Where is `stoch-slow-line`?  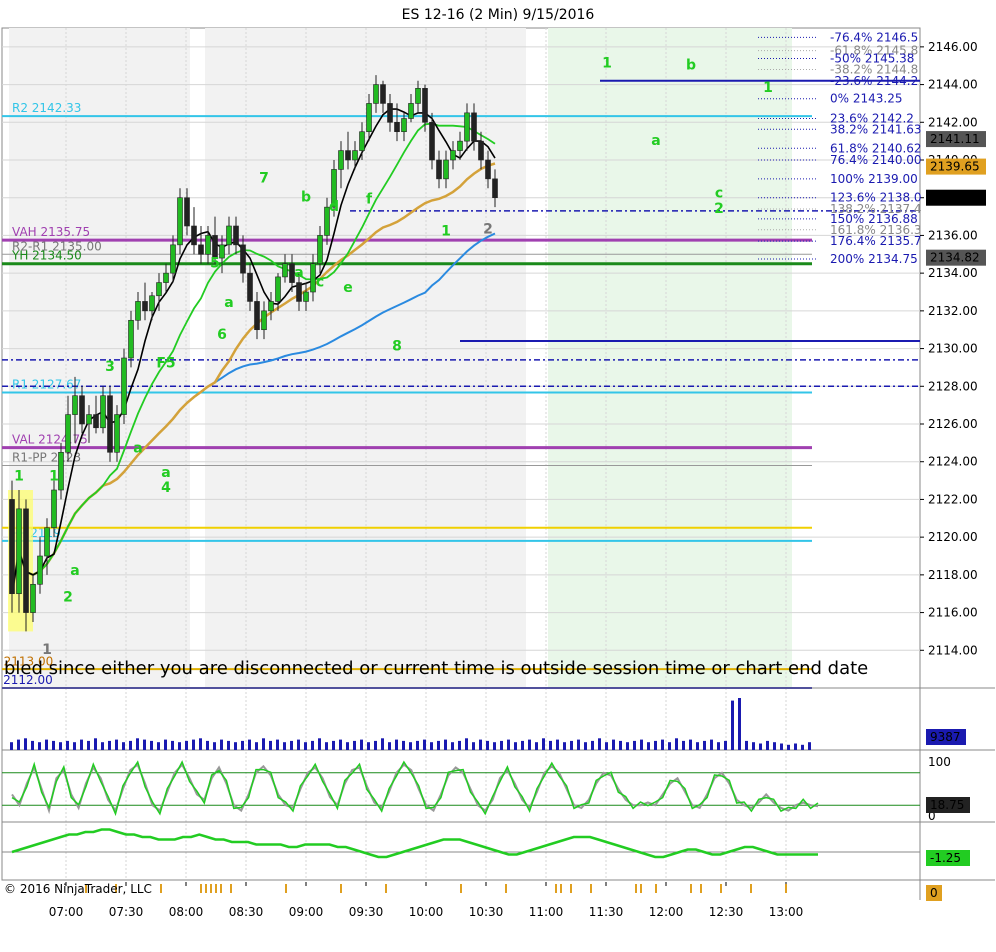
stoch-slow-line is located at coordinates (415, 788).